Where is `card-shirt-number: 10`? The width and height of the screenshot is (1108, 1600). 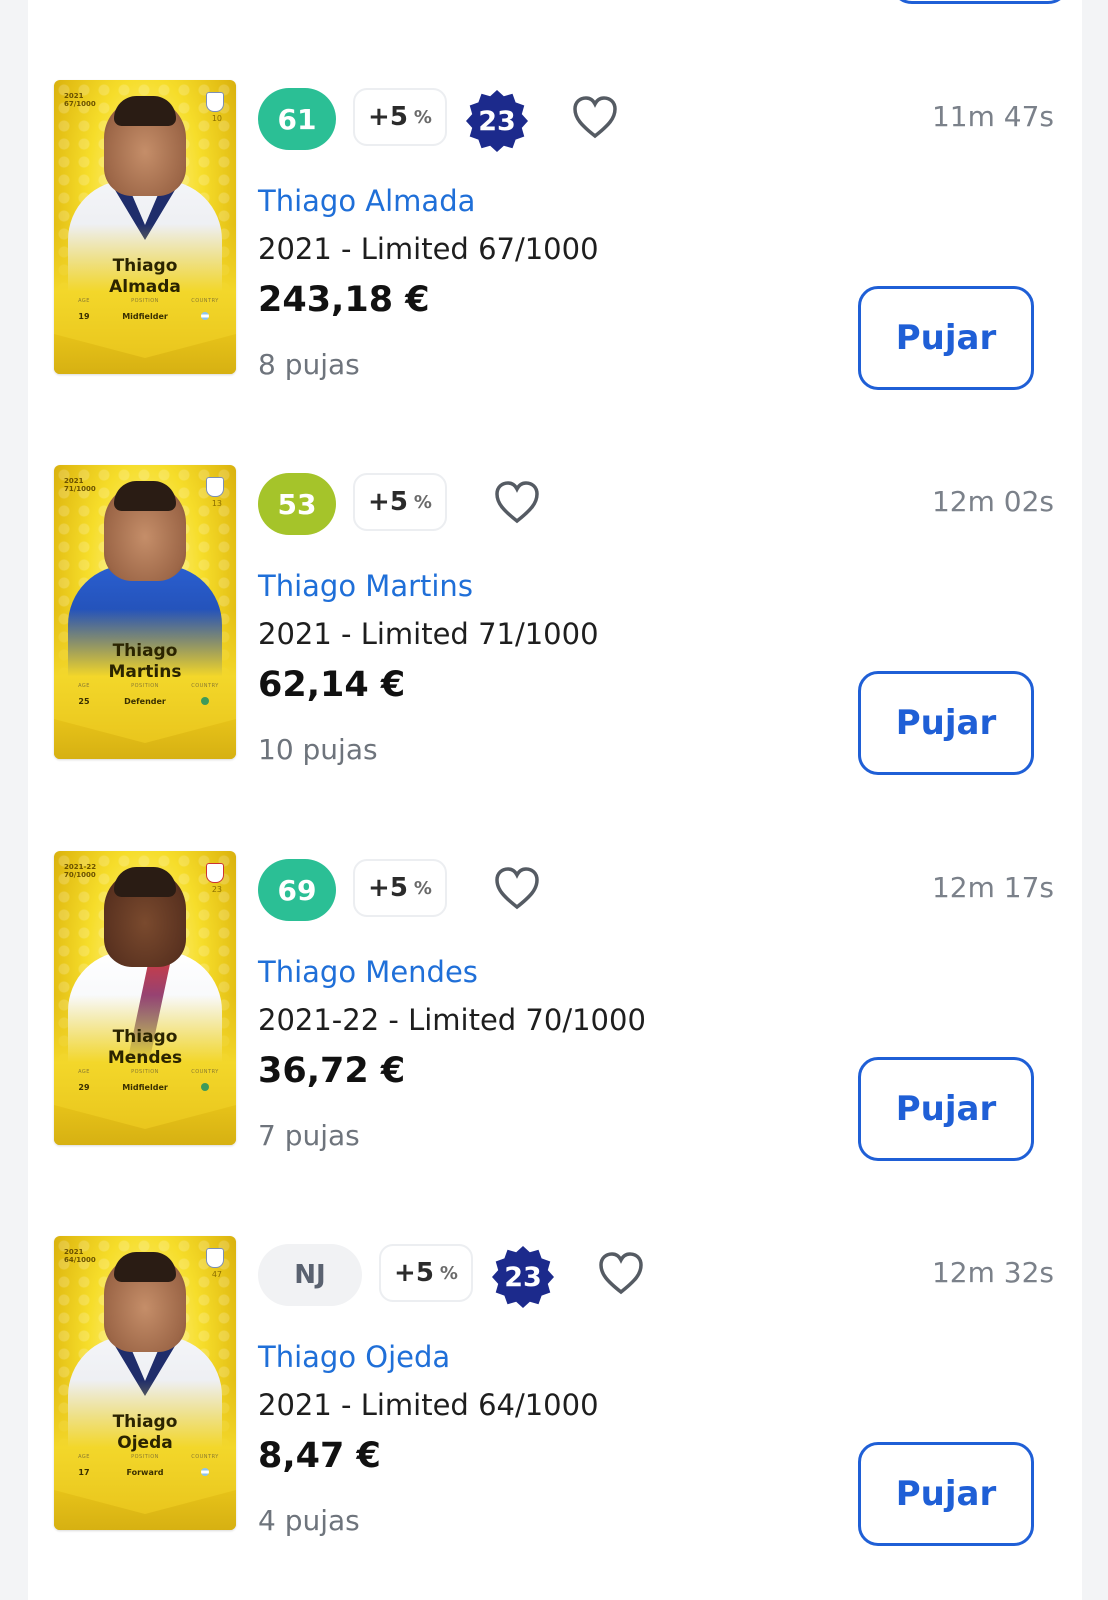 card-shirt-number: 10 is located at coordinates (216, 118).